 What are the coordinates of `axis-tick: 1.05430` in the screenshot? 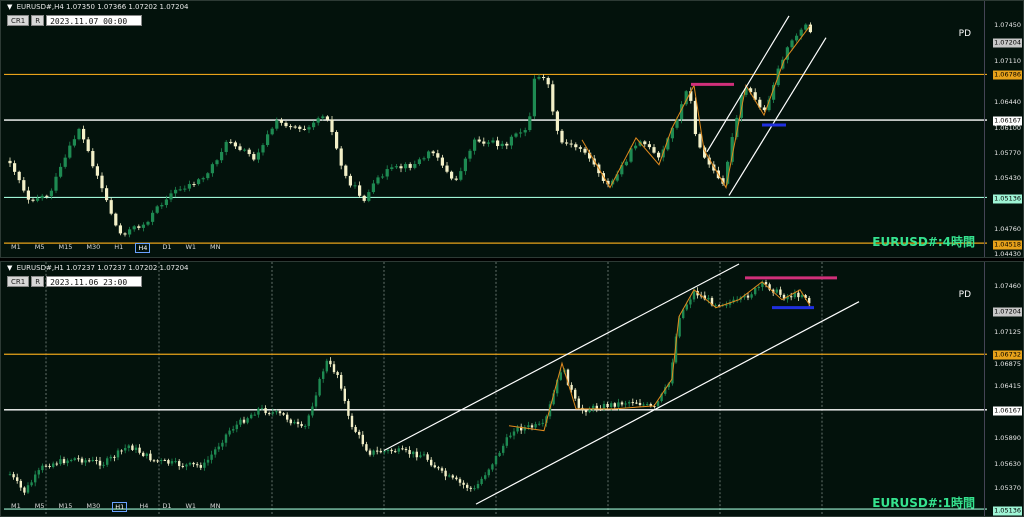 It's located at (1007, 178).